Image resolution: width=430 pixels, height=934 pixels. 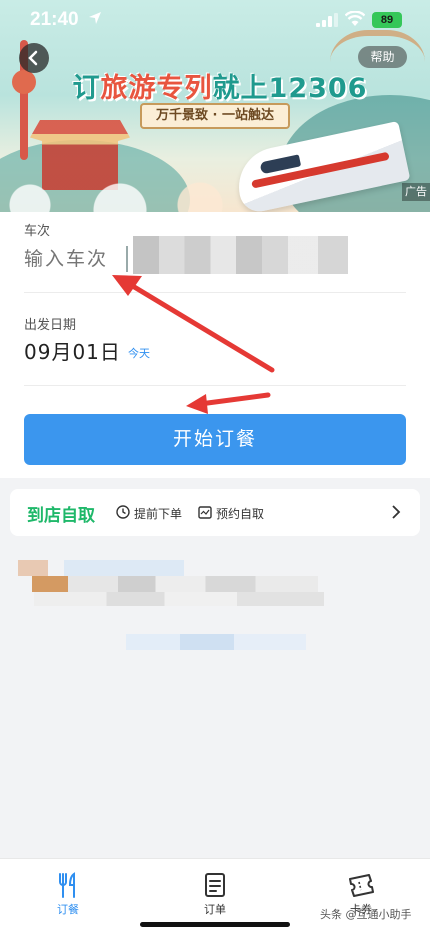 I want to click on home-indicator, so click(x=215, y=924).